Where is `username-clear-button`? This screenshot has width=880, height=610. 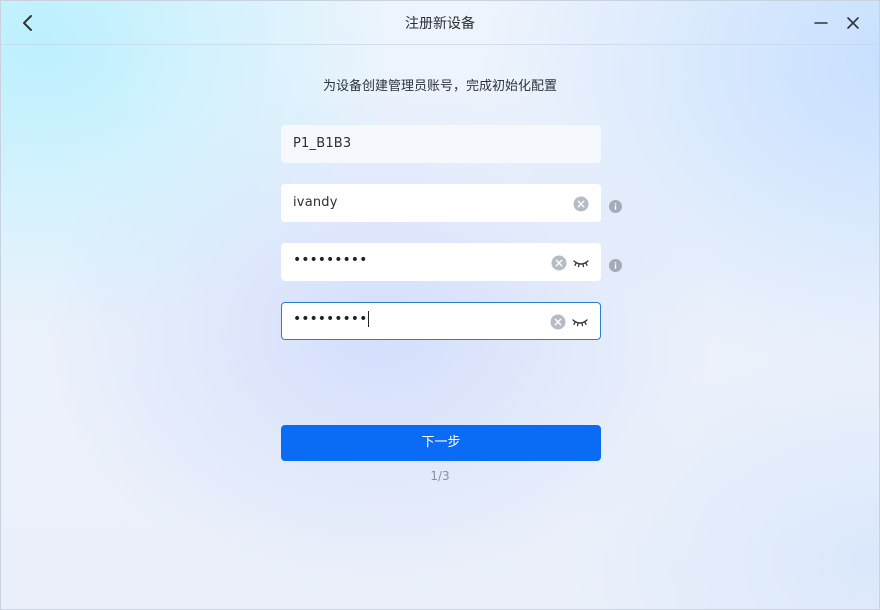
username-clear-button is located at coordinates (581, 204).